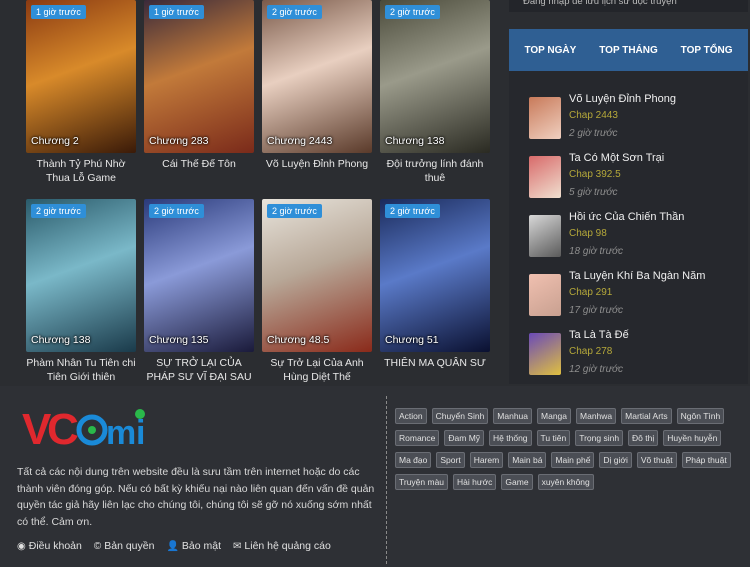 The image size is (750, 567). Describe the element at coordinates (450, 460) in the screenshot. I see `genre-tag: Sport` at that location.